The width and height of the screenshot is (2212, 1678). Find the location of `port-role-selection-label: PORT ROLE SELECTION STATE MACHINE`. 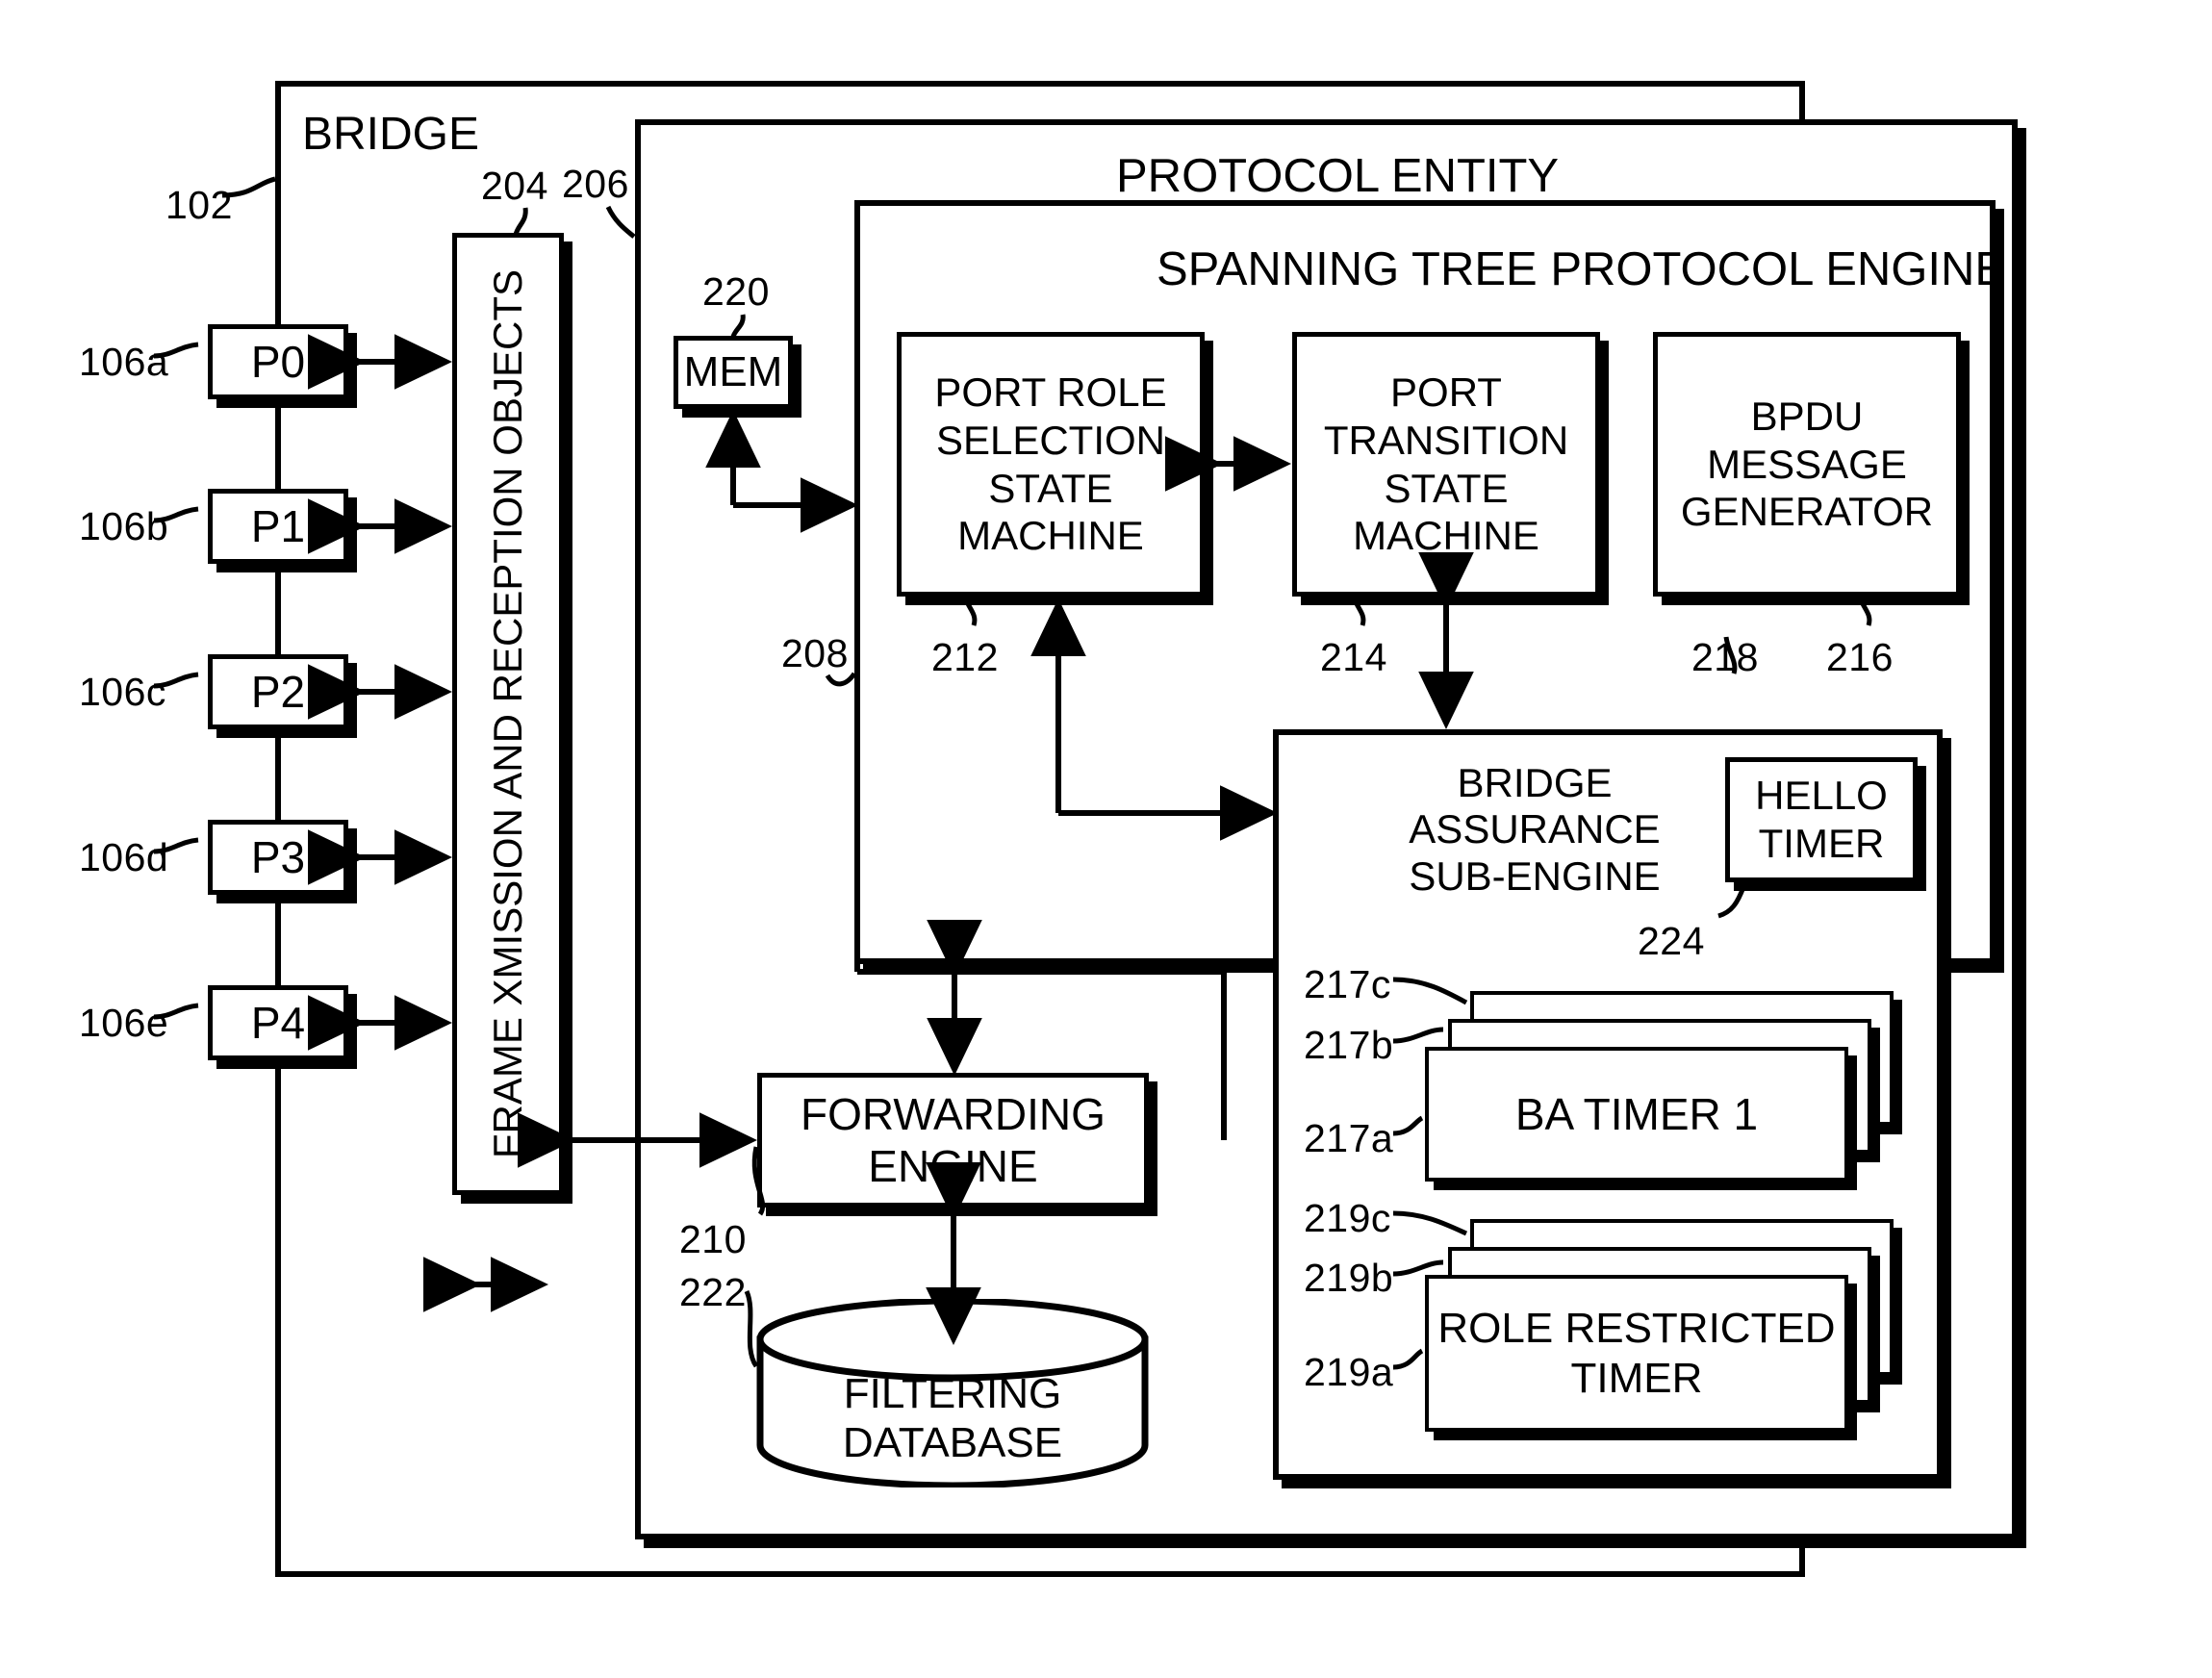

port-role-selection-label: PORT ROLE SELECTION STATE MACHINE is located at coordinates (1050, 464).